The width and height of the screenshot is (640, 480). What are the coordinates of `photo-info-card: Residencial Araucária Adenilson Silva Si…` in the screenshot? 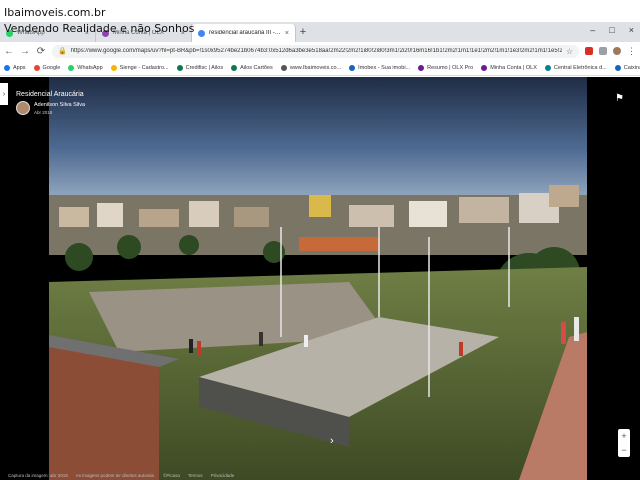 It's located at (50, 103).